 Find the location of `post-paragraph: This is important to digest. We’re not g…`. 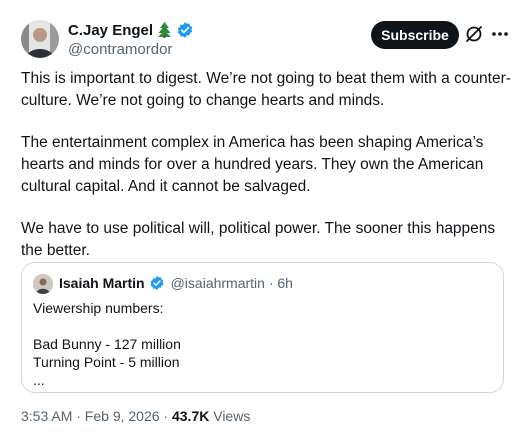

post-paragraph: This is important to digest. We’re not g… is located at coordinates (266, 89).